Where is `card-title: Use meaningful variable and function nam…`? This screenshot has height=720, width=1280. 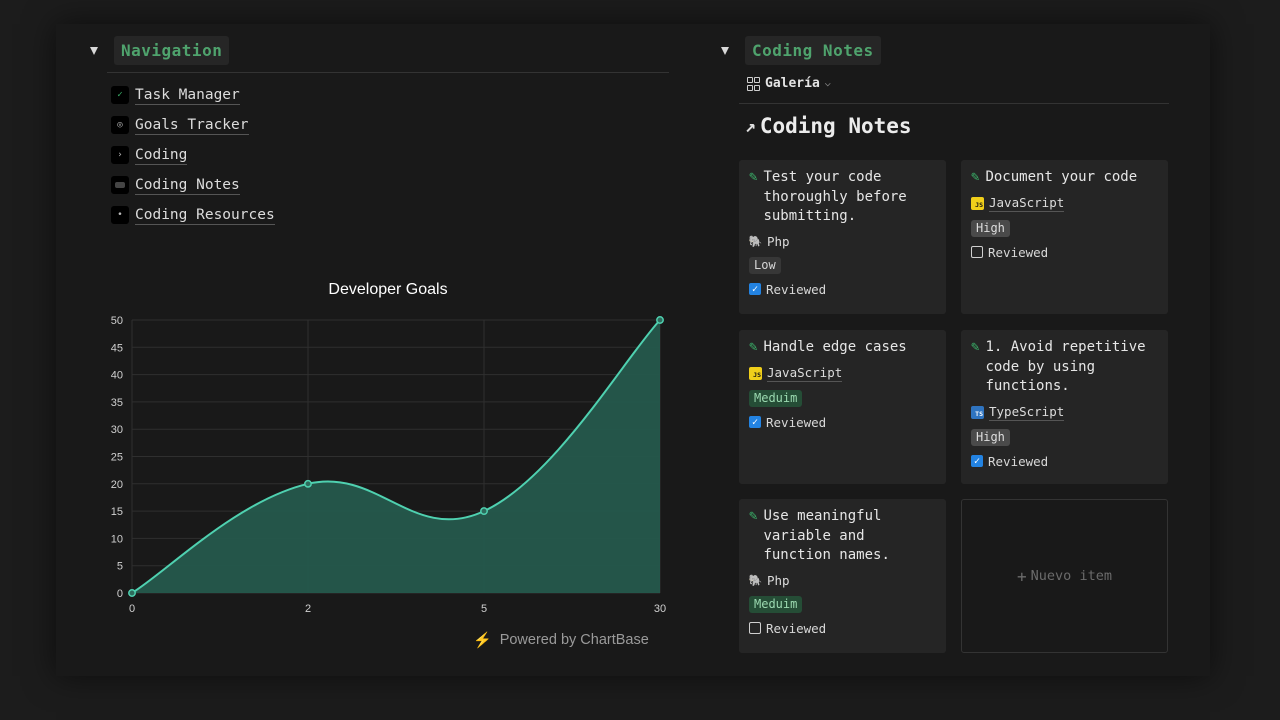 card-title: Use meaningful variable and function nam… is located at coordinates (826, 535).